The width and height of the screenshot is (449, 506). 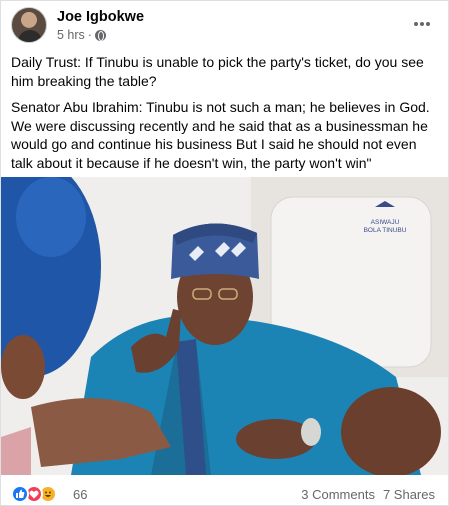 What do you see at coordinates (100, 35) in the screenshot?
I see `globe-icon` at bounding box center [100, 35].